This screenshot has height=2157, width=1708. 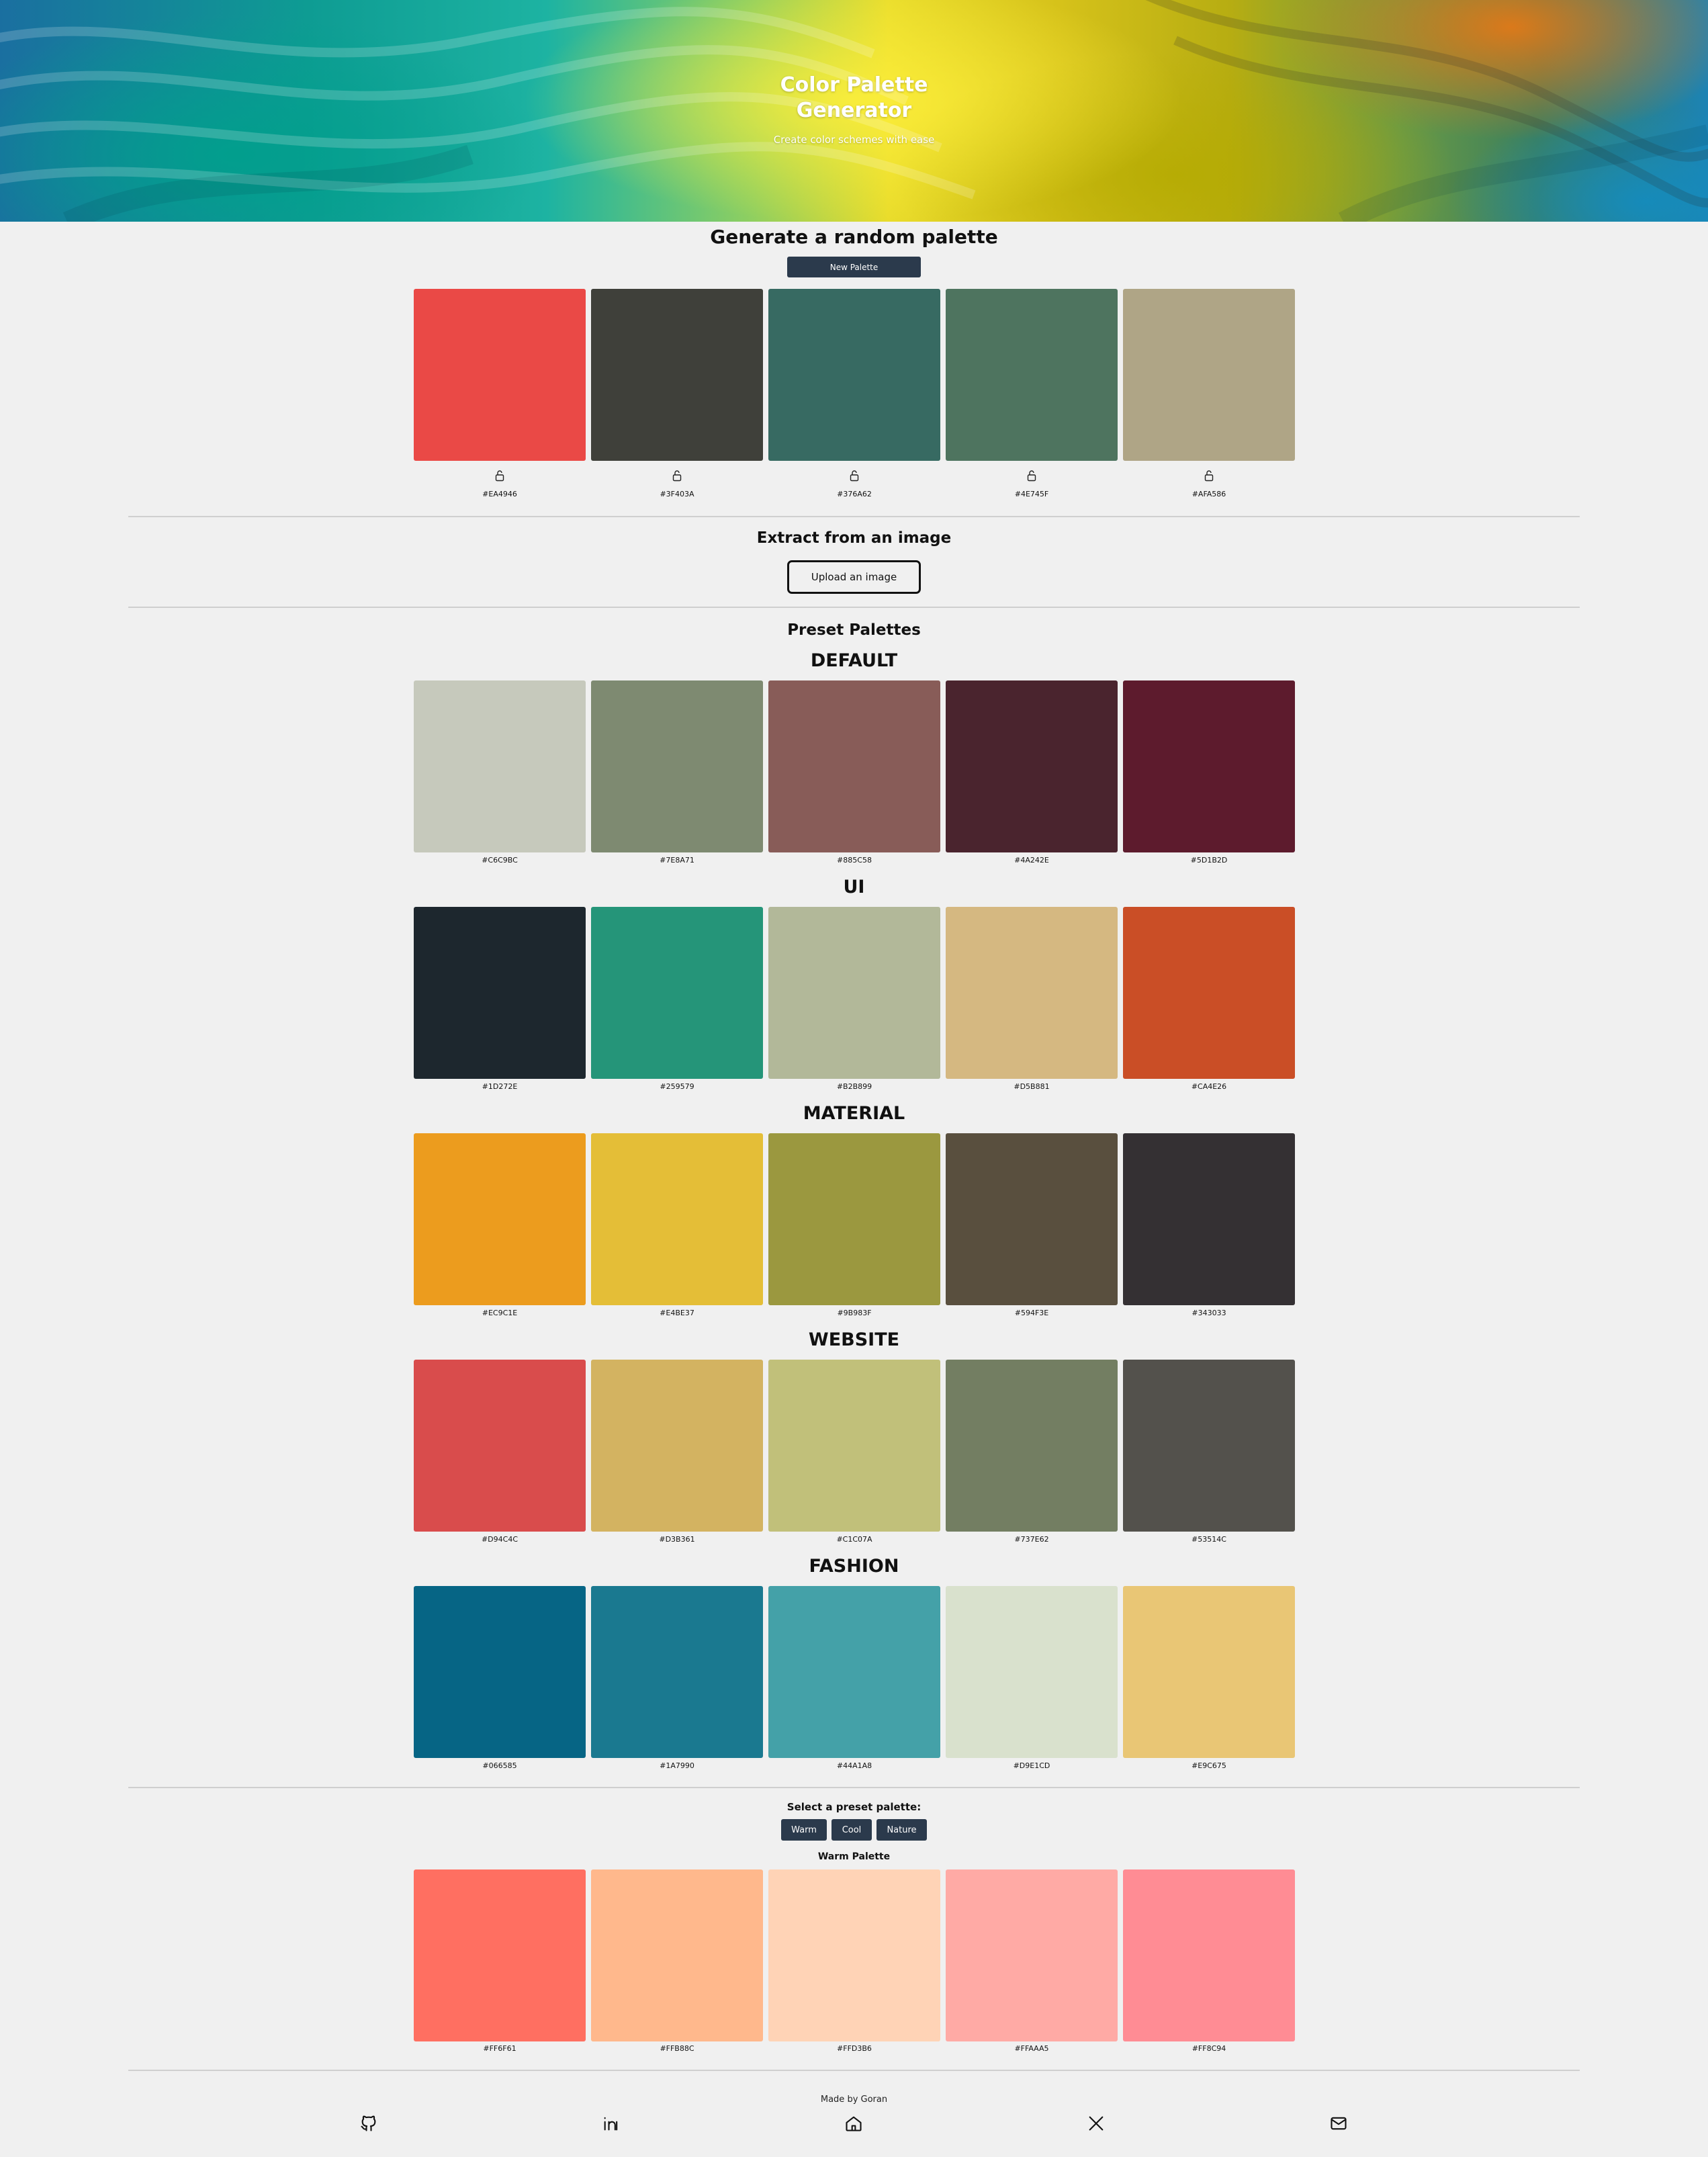 I want to click on preset-hex-label: #44A1A8, so click(x=854, y=1766).